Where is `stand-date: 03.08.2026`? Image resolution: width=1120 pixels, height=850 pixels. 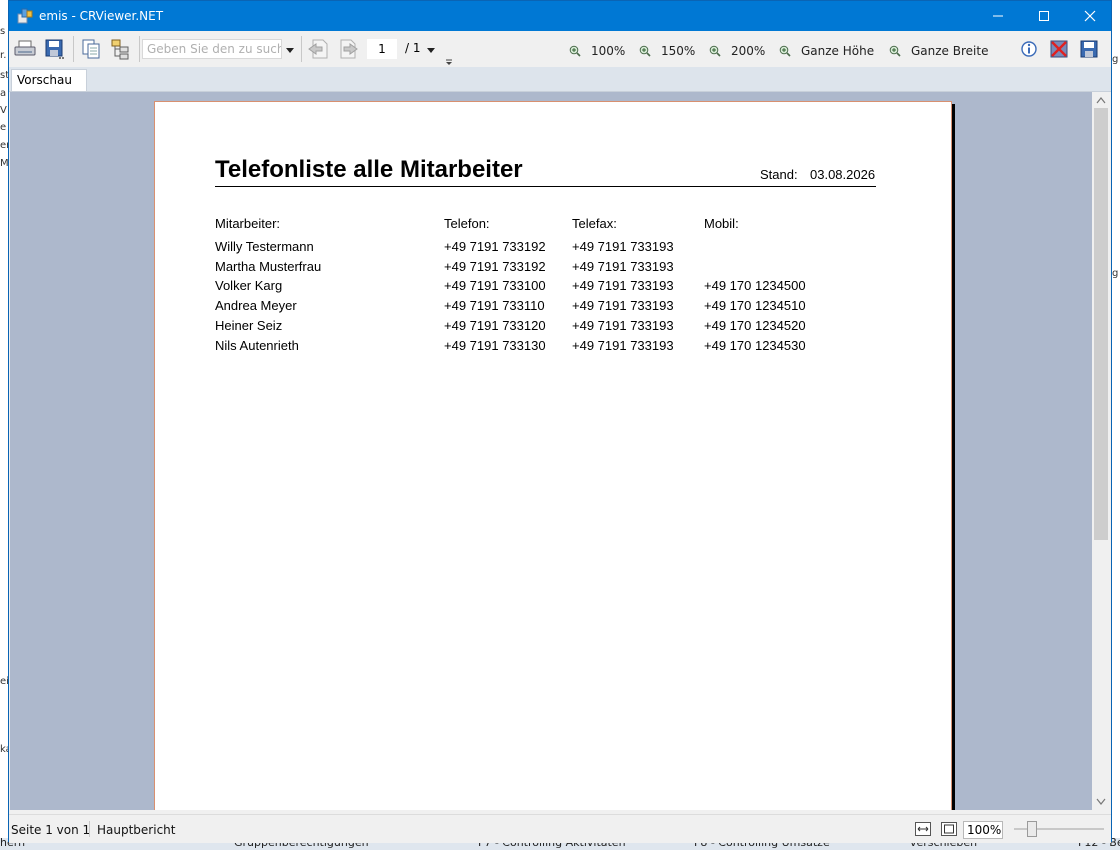
stand-date: 03.08.2026 is located at coordinates (843, 174).